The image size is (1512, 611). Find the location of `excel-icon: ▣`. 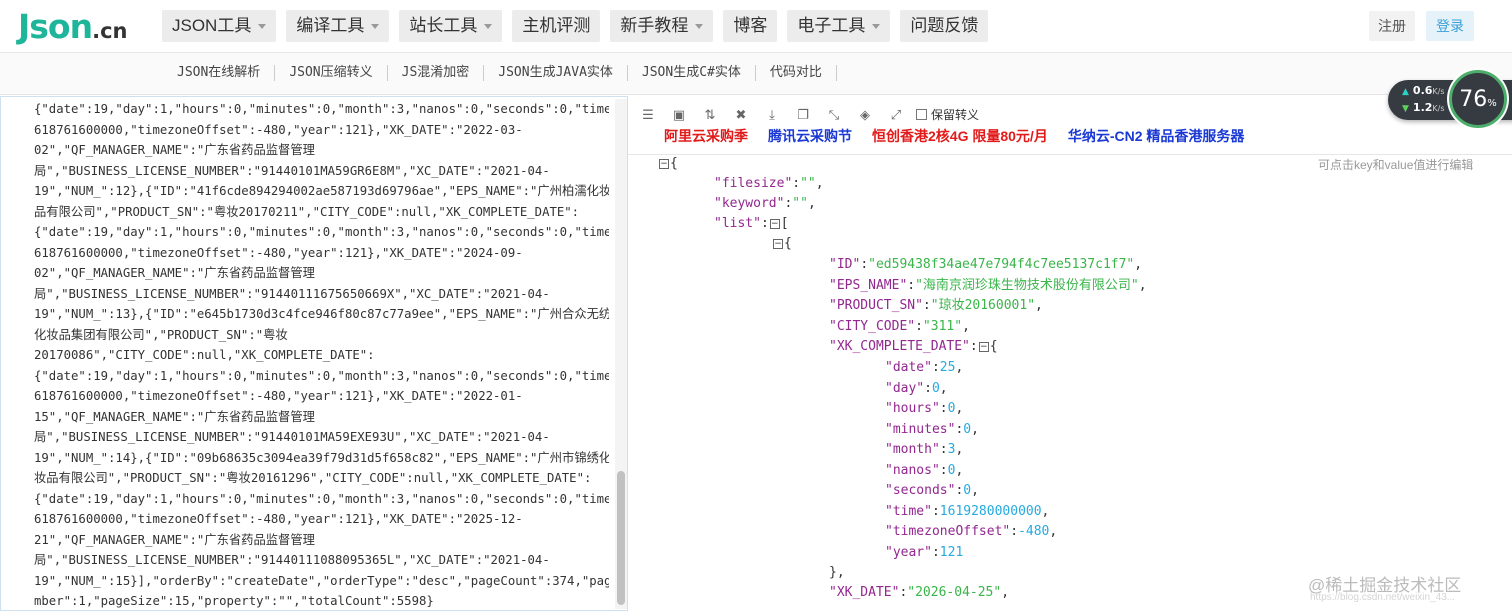

excel-icon: ▣ is located at coordinates (679, 115).